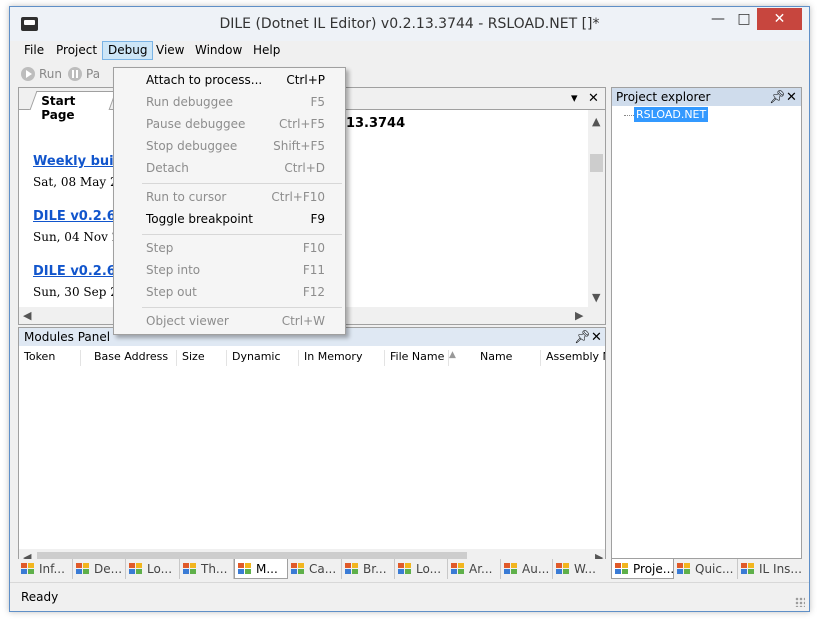 The width and height of the screenshot is (825, 624). What do you see at coordinates (73, 161) in the screenshot?
I see `news-link: Weekly bui` at bounding box center [73, 161].